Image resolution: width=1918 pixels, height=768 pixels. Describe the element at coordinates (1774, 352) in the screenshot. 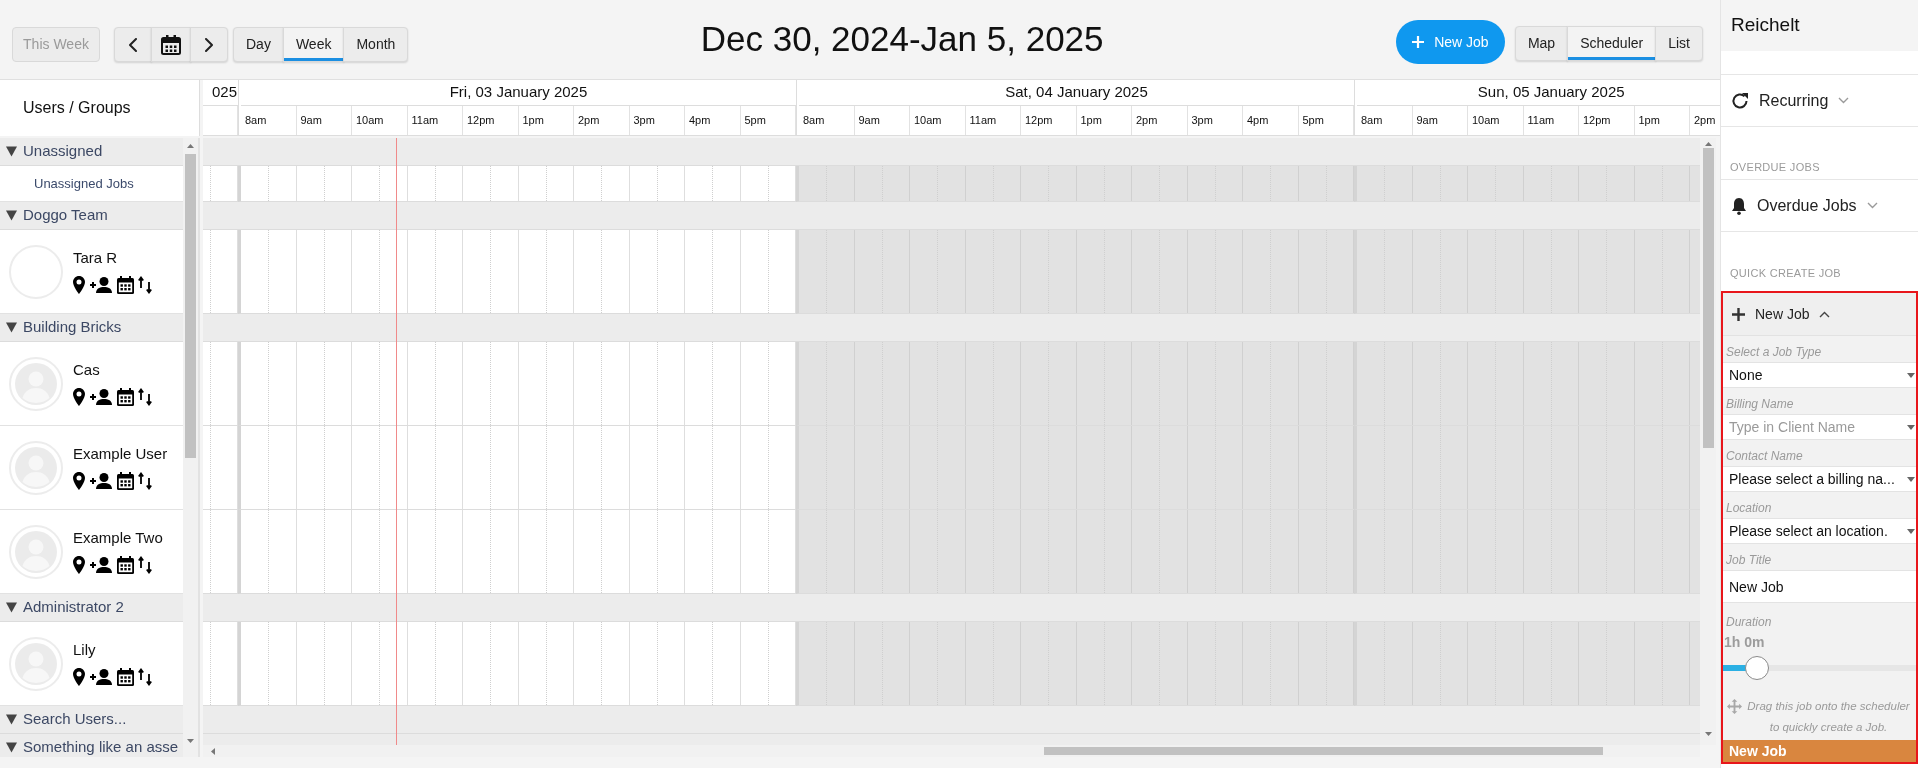

I see `field-label: Select a Job Type` at that location.